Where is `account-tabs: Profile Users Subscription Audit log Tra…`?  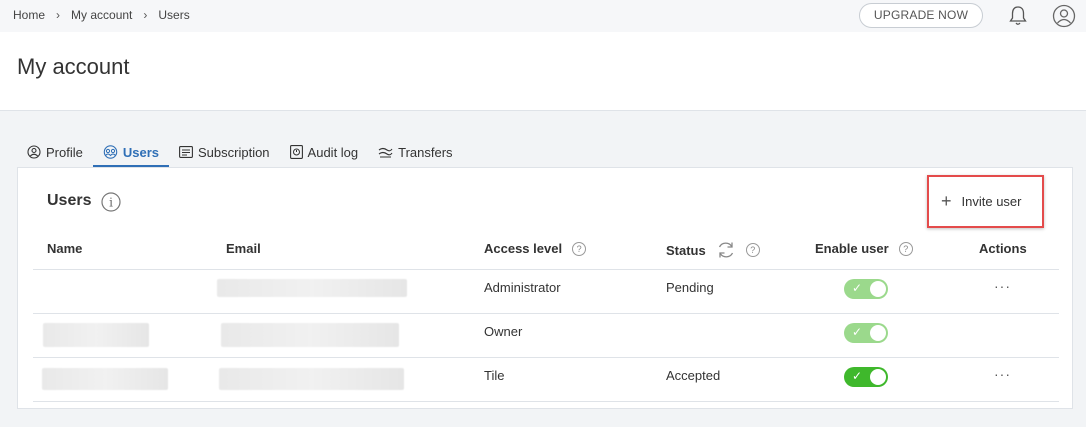
account-tabs: Profile Users Subscription Audit log Tra… is located at coordinates (240, 152).